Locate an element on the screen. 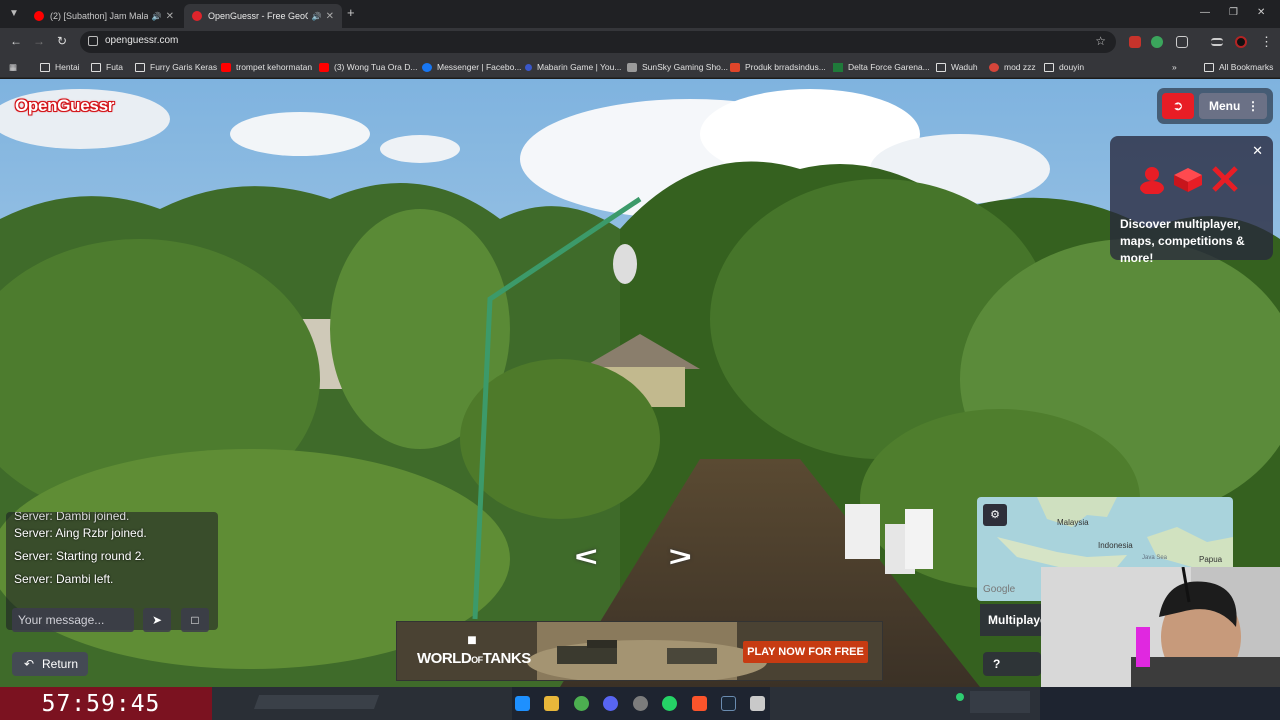  play-now-button: PLAY NOW FOR FREE is located at coordinates (805, 652).